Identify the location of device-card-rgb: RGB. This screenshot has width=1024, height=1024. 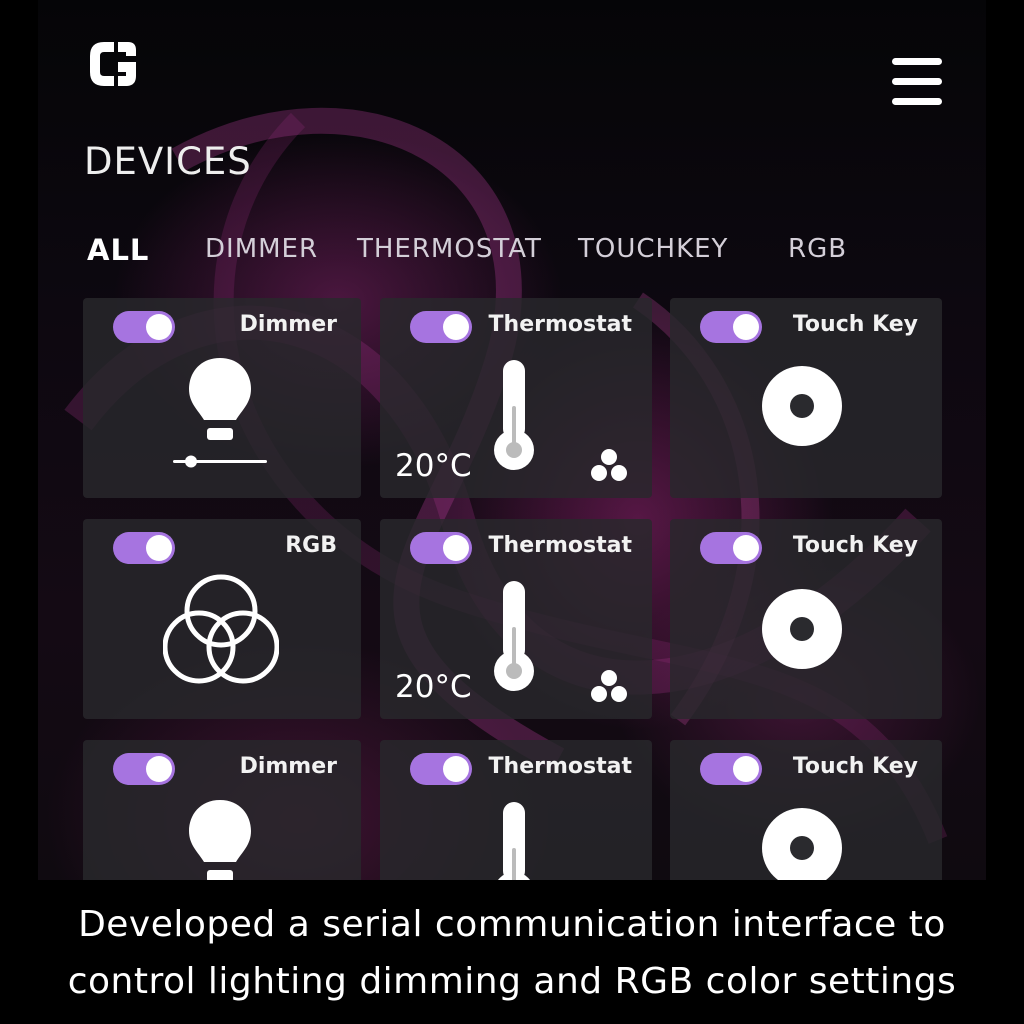
(222, 619).